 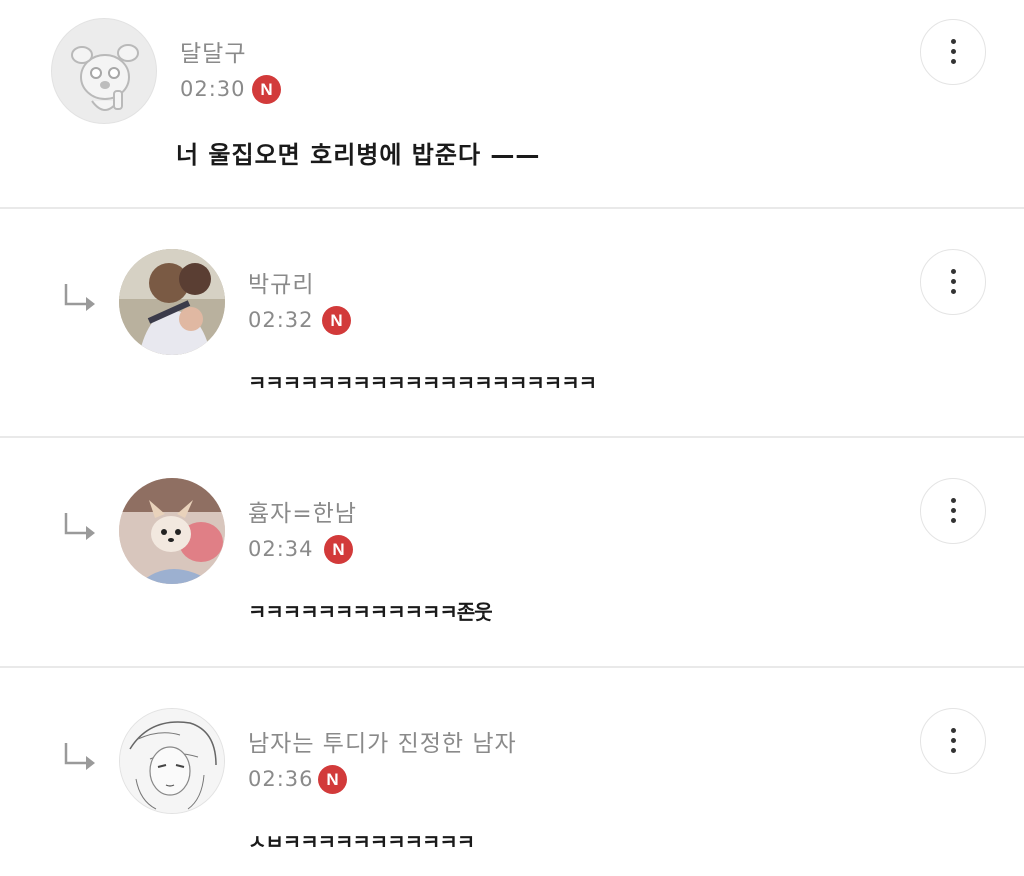 What do you see at coordinates (281, 282) in the screenshot?
I see `comment-author: 박규리` at bounding box center [281, 282].